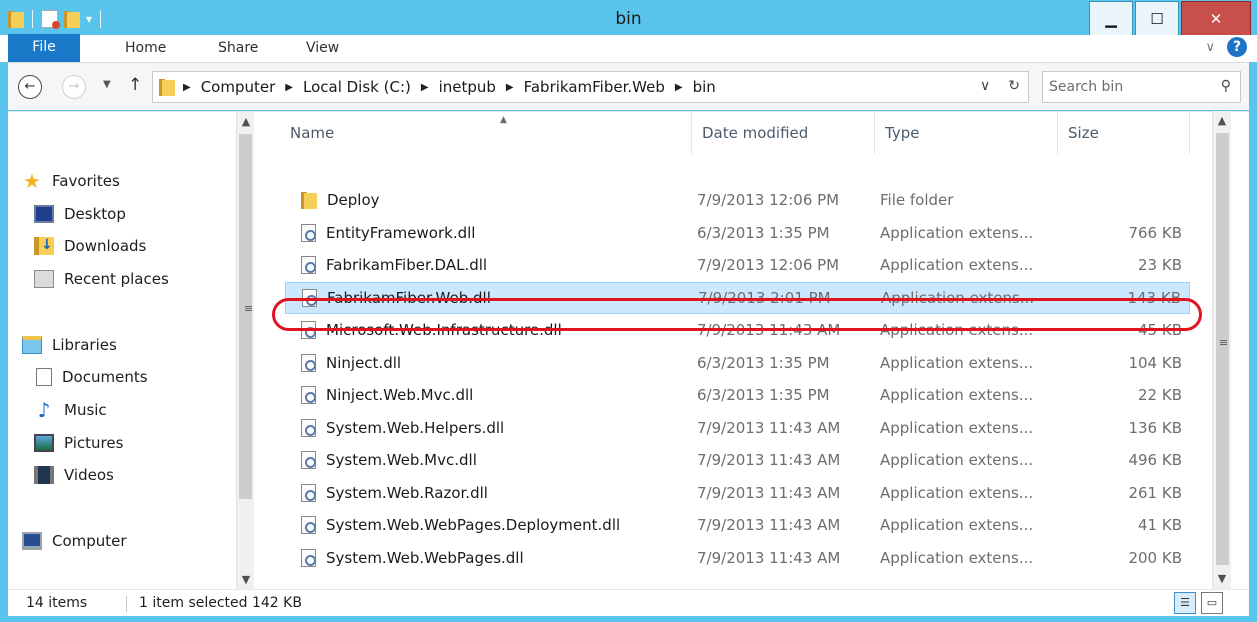 The width and height of the screenshot is (1257, 622). What do you see at coordinates (1124, 133) in the screenshot?
I see `column-header-size: Size` at bounding box center [1124, 133].